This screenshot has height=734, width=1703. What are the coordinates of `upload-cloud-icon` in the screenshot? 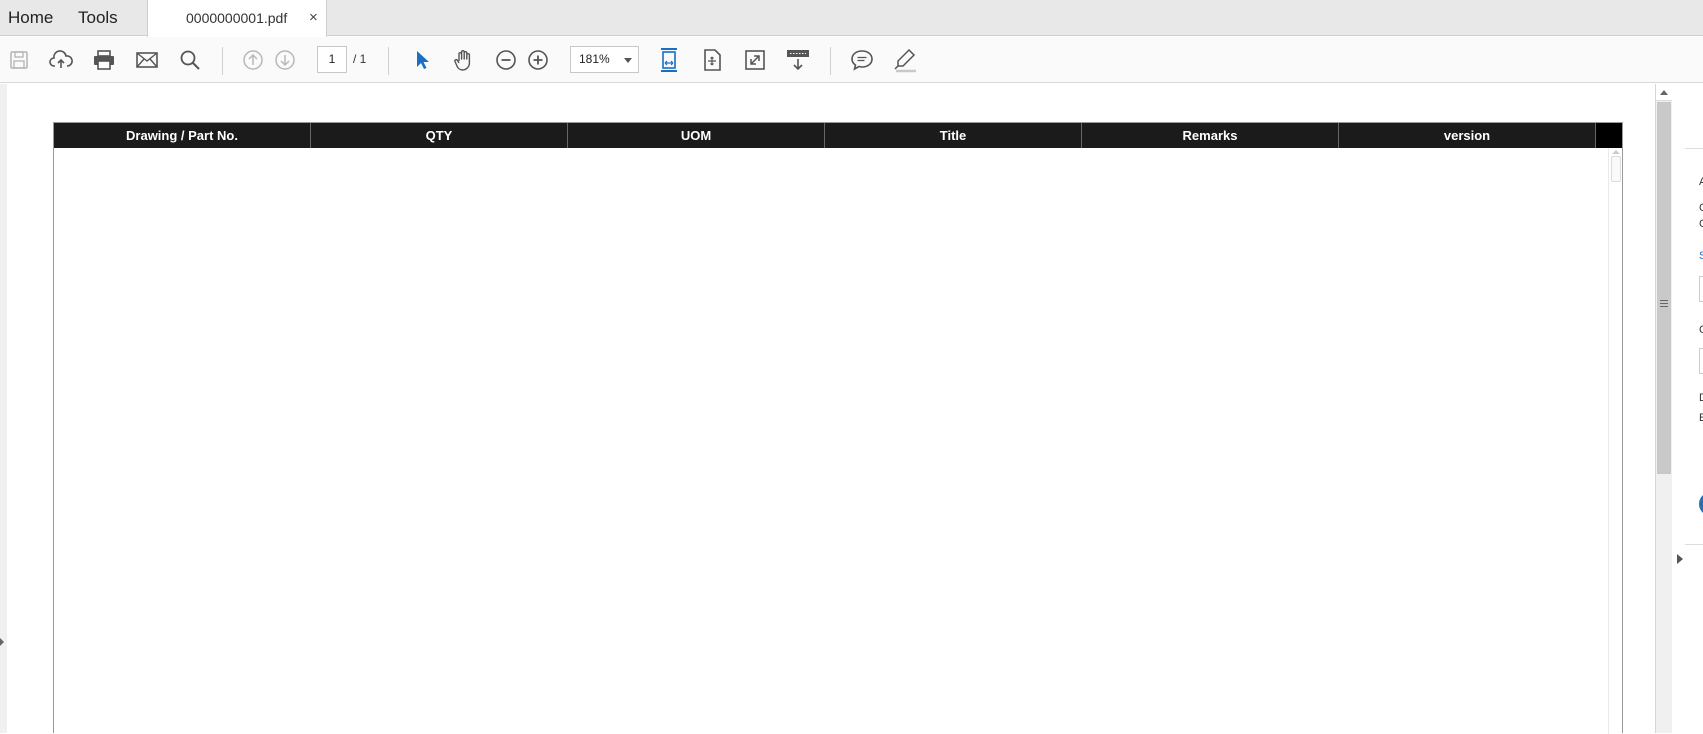 It's located at (61, 60).